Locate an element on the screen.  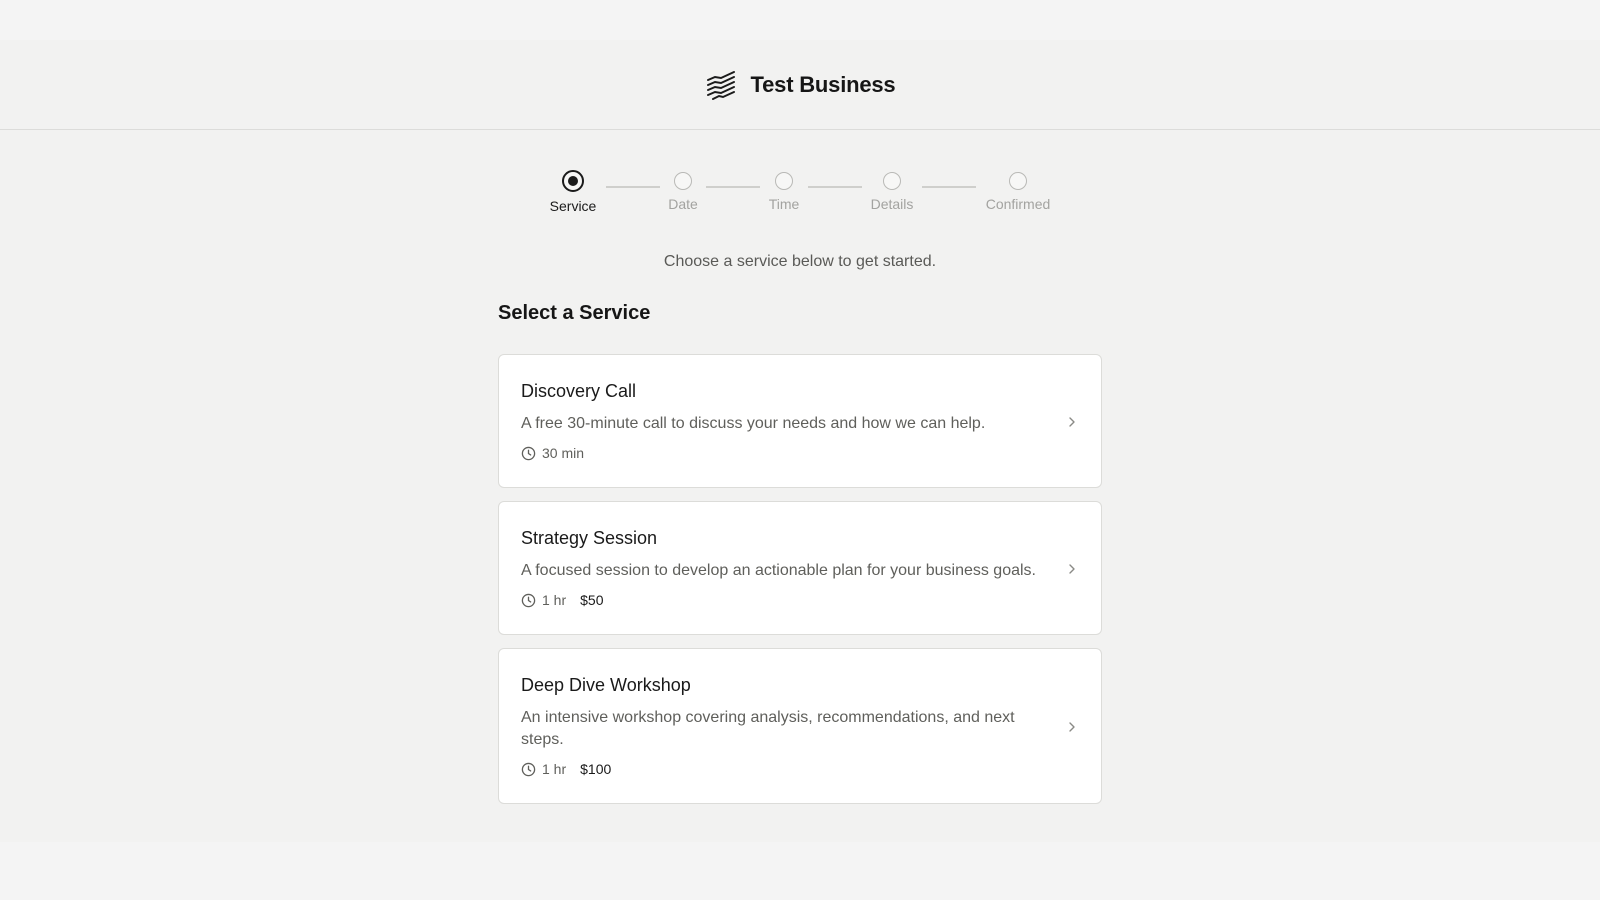
service-duration: 30 min is located at coordinates (563, 453).